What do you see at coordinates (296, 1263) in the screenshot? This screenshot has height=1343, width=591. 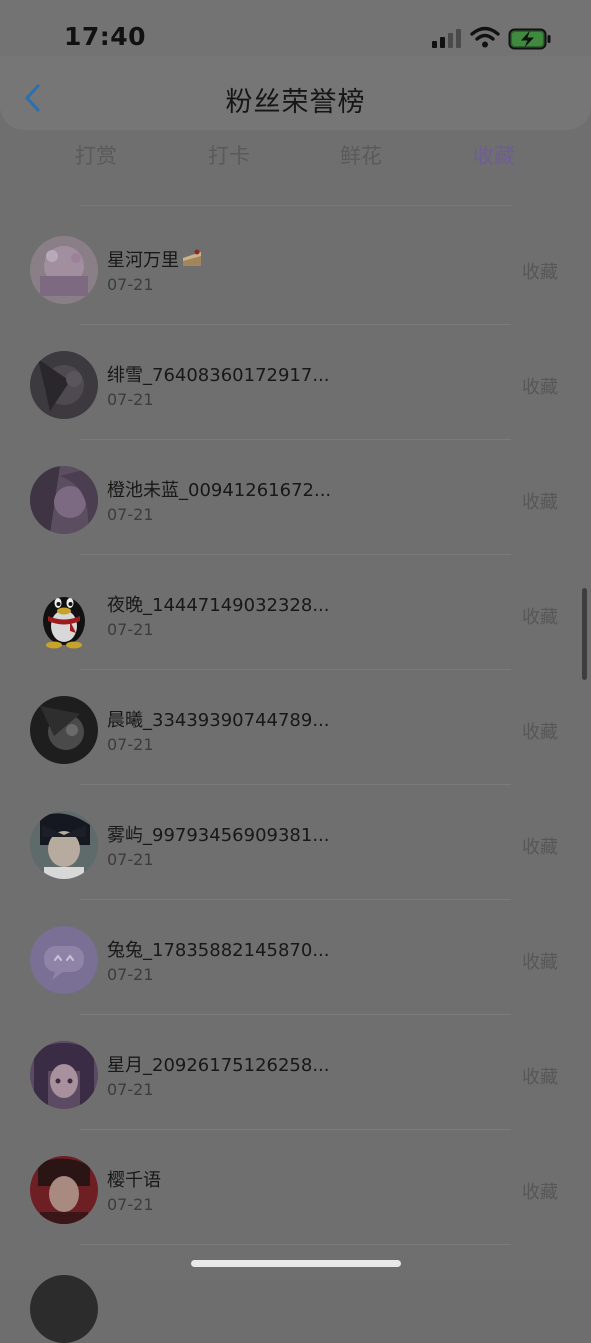 I see `home-indicator` at bounding box center [296, 1263].